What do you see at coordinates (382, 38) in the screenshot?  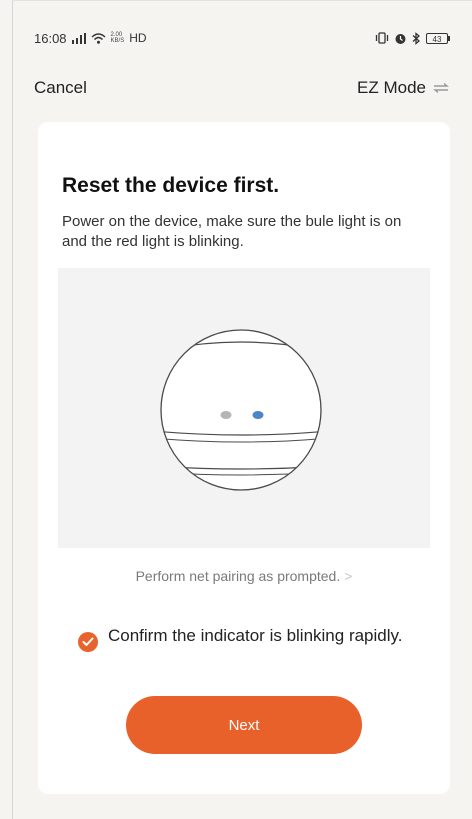 I see `vibrate-icon` at bounding box center [382, 38].